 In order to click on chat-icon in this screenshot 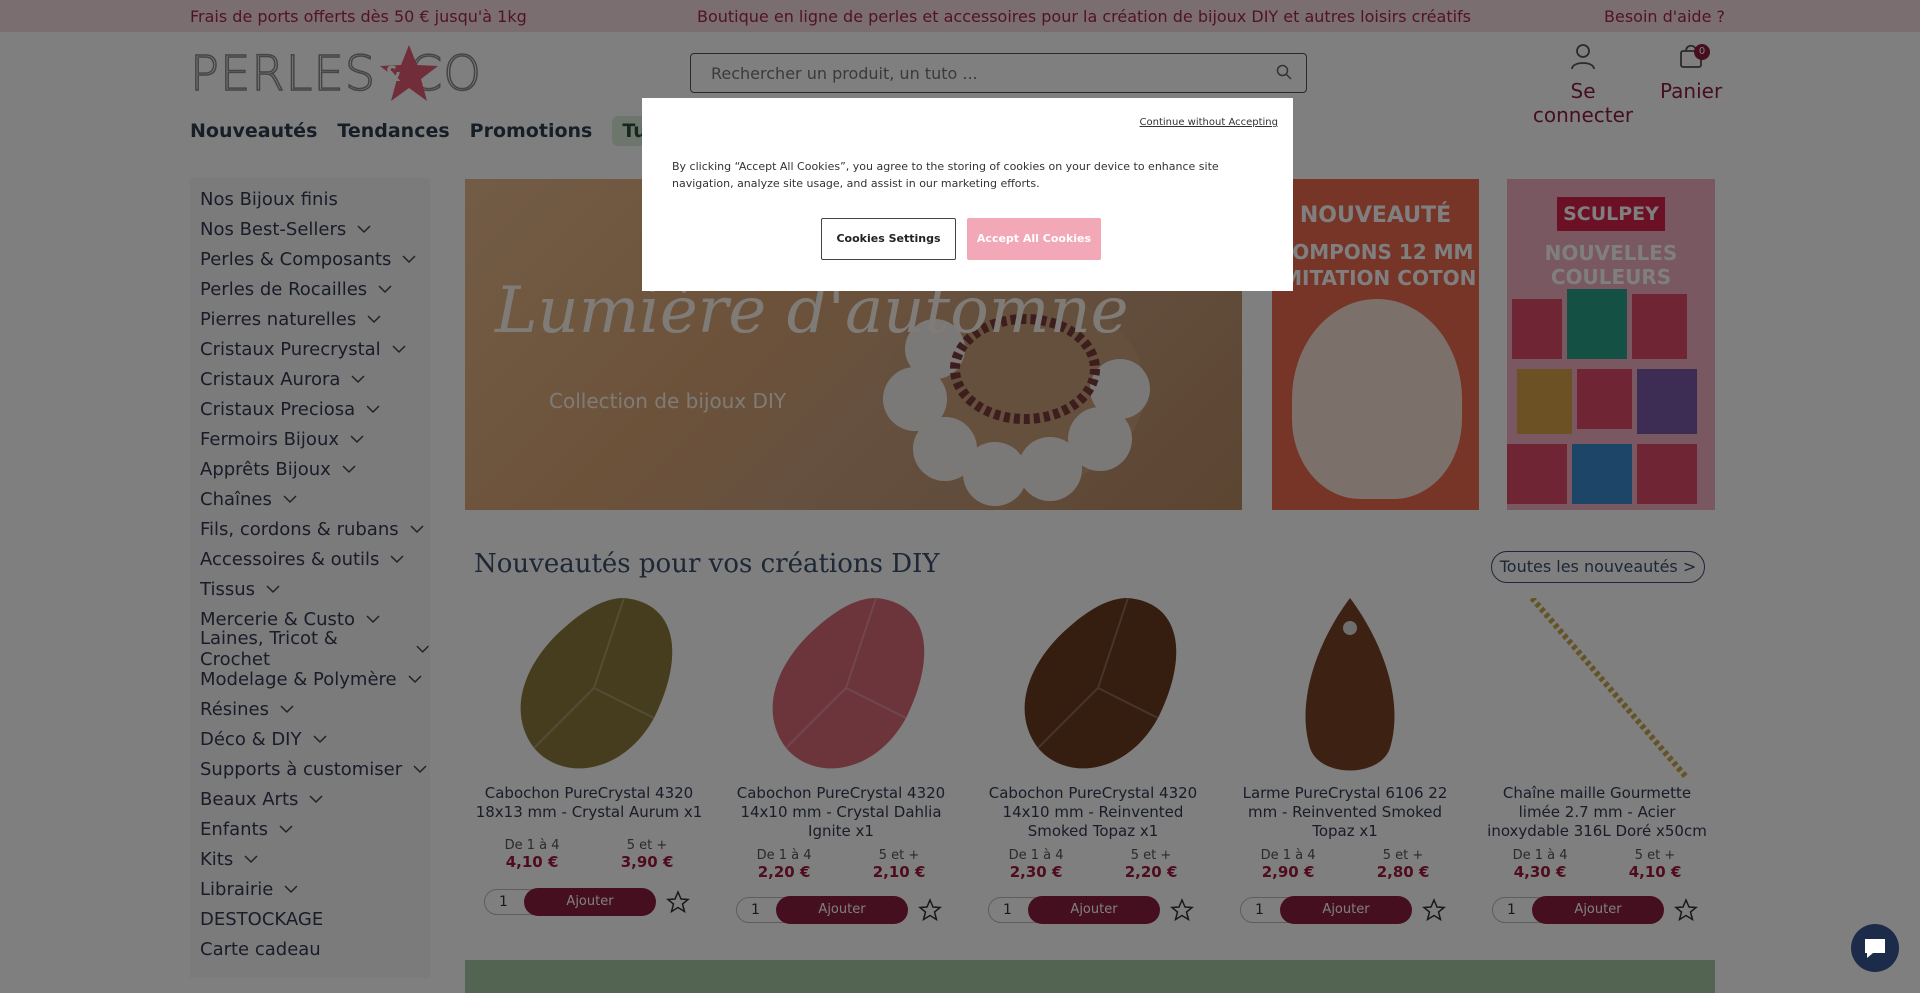, I will do `click(1875, 948)`.